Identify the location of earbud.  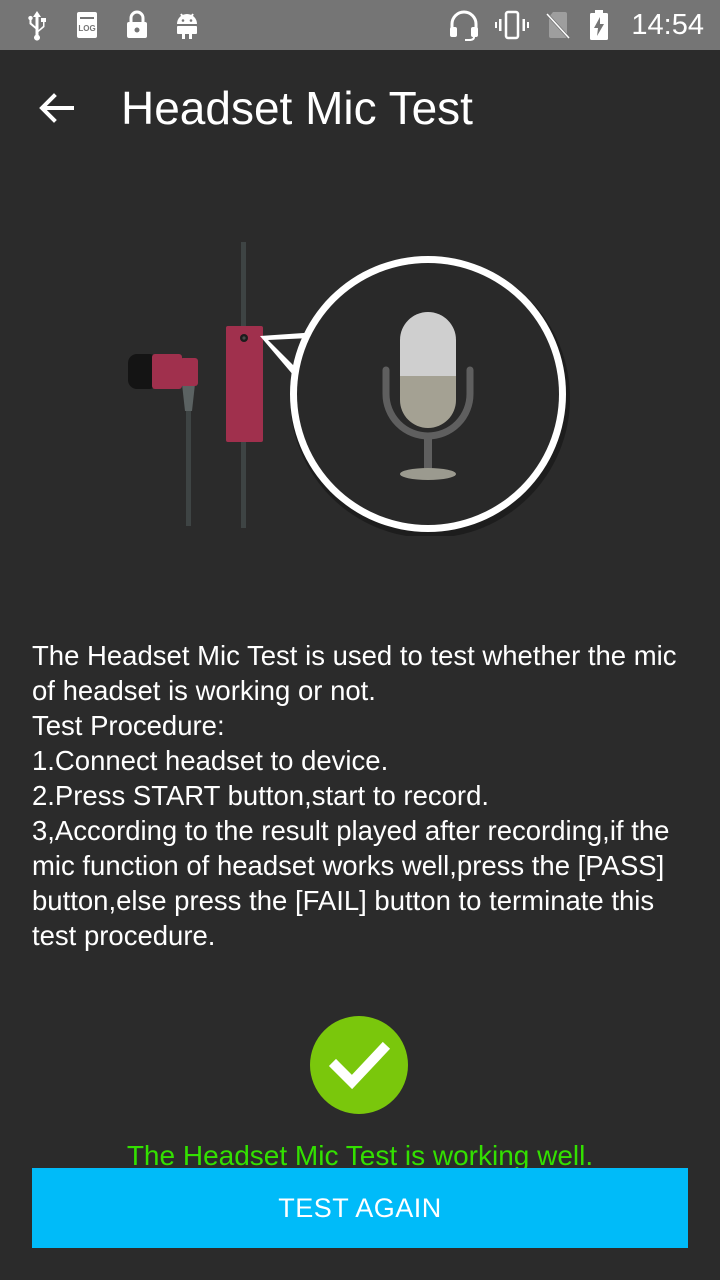
(163, 440).